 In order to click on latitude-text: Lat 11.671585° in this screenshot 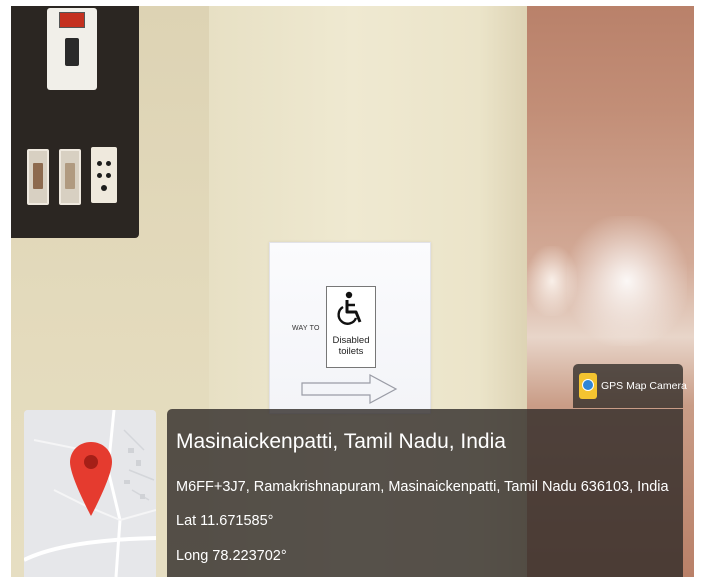, I will do `click(225, 521)`.